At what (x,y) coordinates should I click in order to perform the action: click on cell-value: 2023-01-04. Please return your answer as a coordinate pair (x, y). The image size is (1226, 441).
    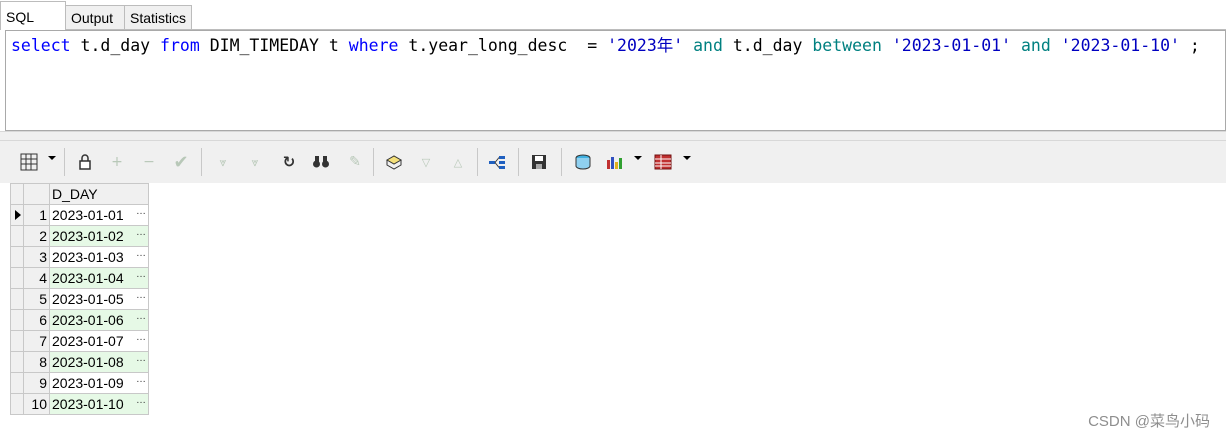
    Looking at the image, I should click on (88, 278).